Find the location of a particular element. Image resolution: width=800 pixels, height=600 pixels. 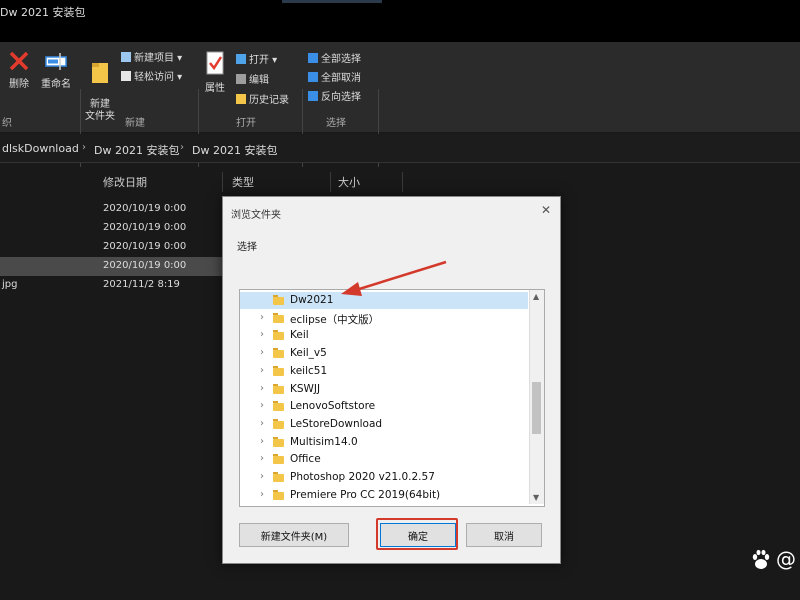

select-all-button: 全部选择 is located at coordinates (334, 57).